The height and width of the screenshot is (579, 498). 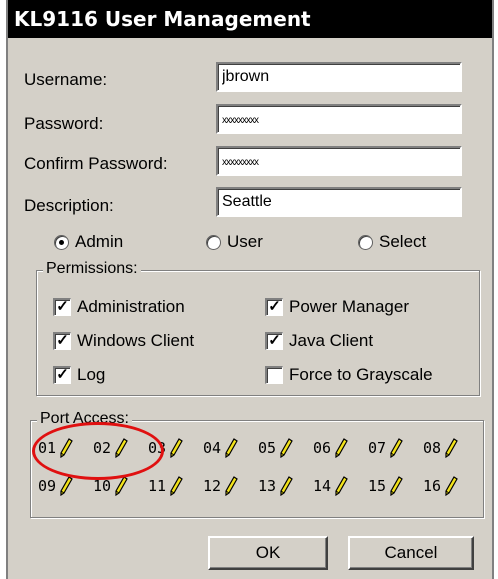 I want to click on port-05: 05, so click(x=285, y=448).